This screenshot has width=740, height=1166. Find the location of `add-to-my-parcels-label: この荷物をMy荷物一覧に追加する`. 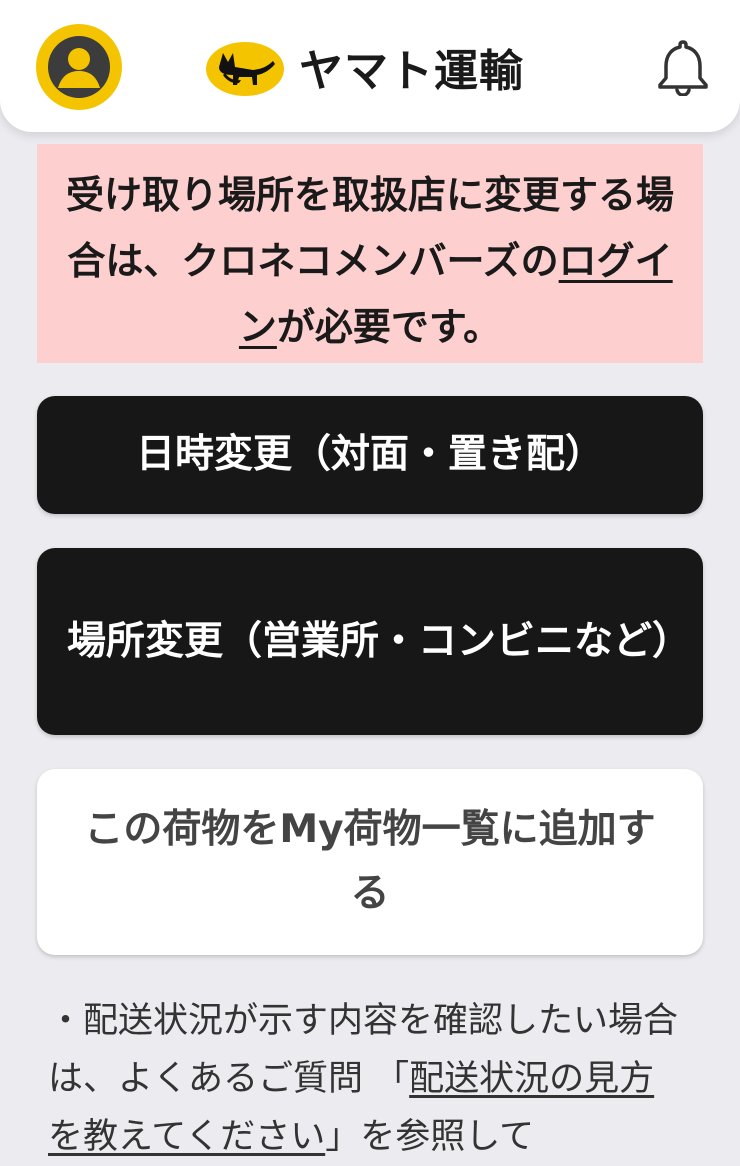

add-to-my-parcels-label: この荷物をMy荷物一覧に追加する is located at coordinates (370, 861).